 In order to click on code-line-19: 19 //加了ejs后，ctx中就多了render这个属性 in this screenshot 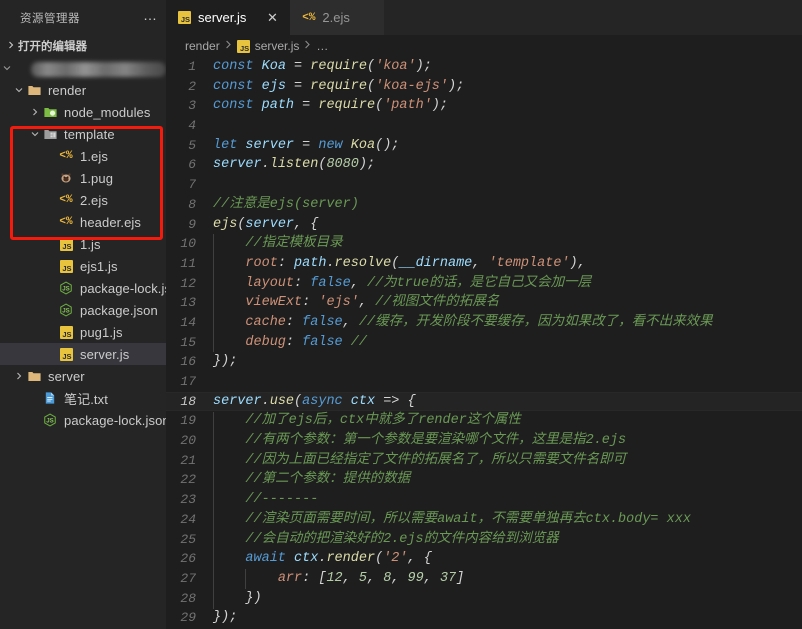, I will do `click(484, 421)`.